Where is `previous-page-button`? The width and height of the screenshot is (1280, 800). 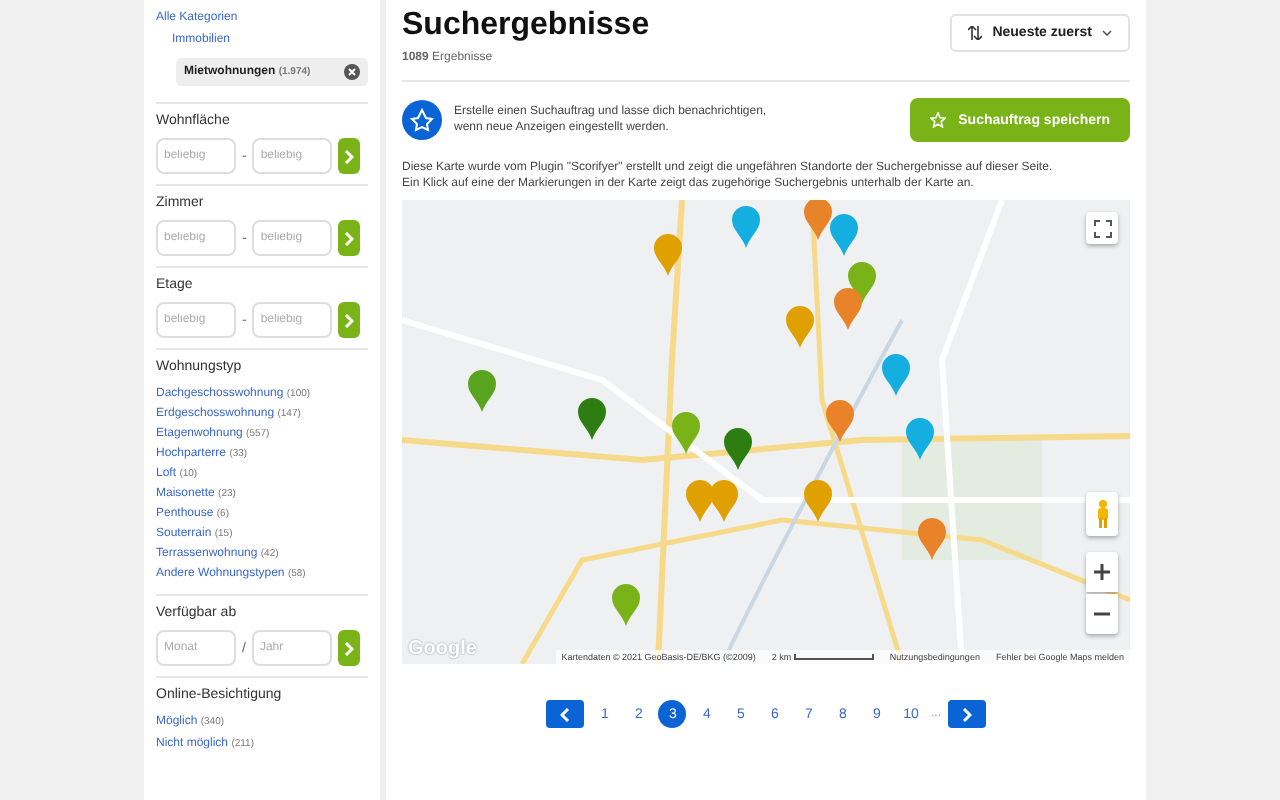 previous-page-button is located at coordinates (565, 714).